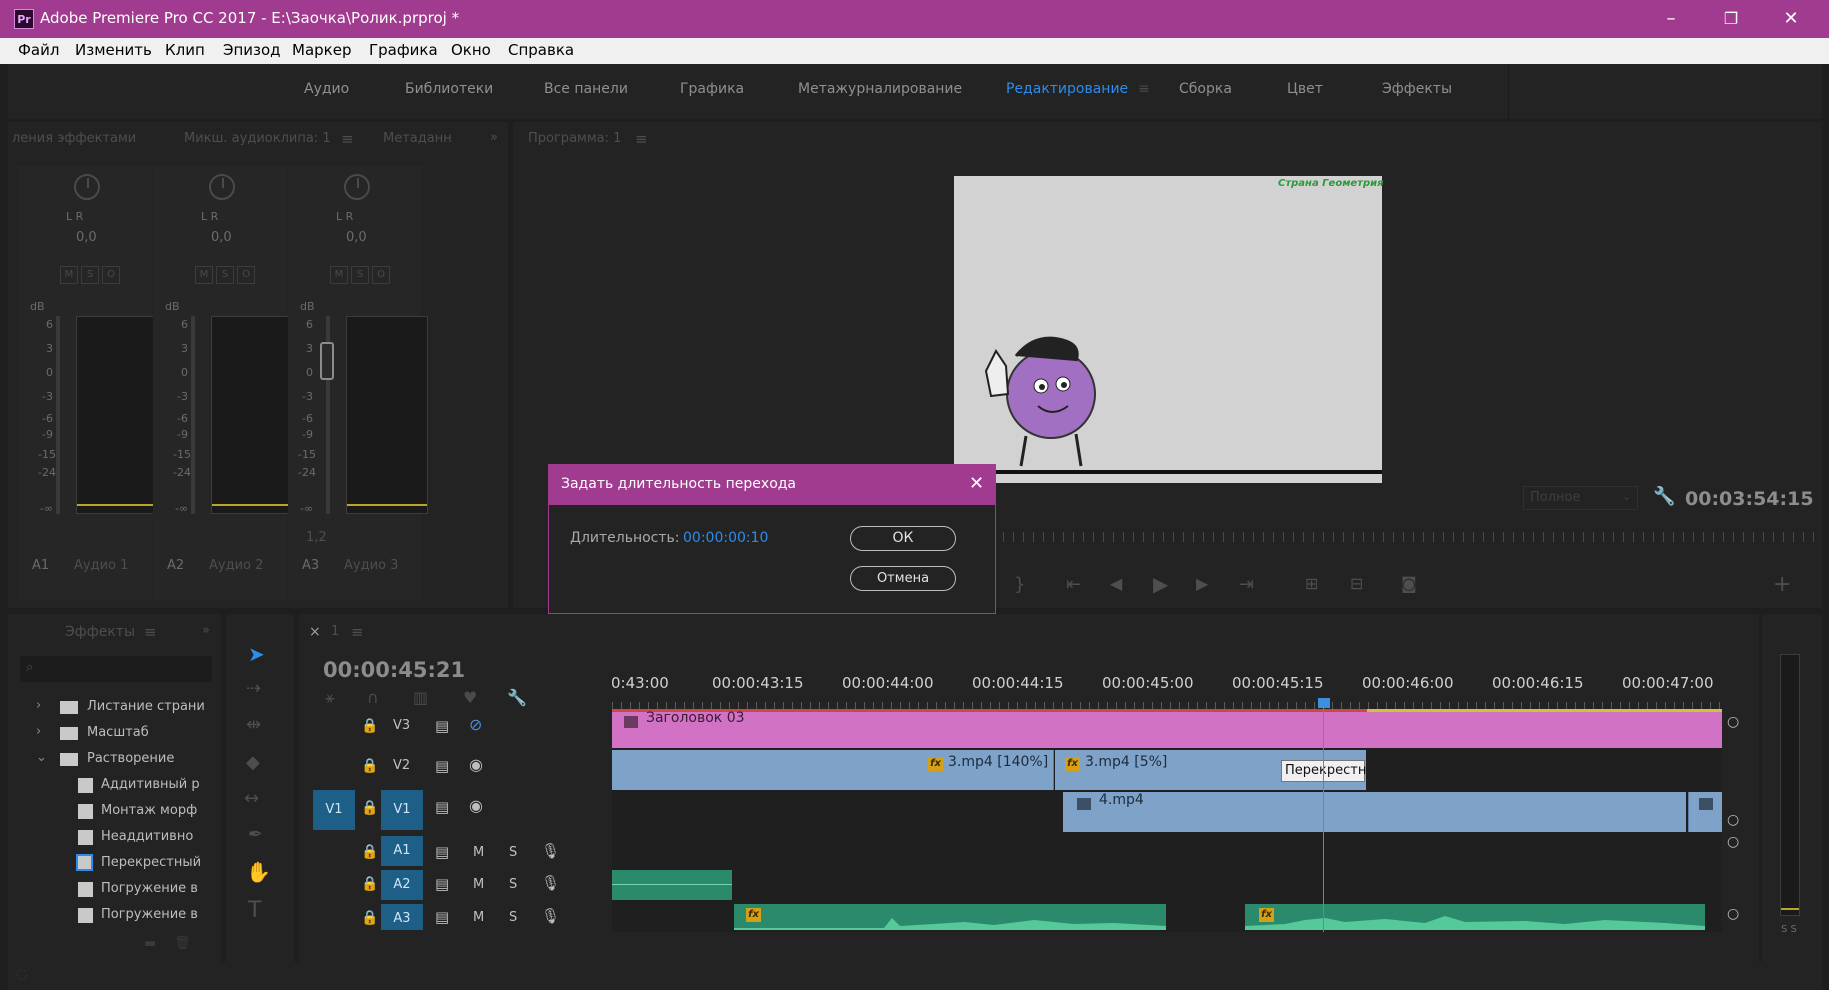 This screenshot has height=990, width=1829. I want to click on effects-folder-zoom: › Масштаб, so click(114, 734).